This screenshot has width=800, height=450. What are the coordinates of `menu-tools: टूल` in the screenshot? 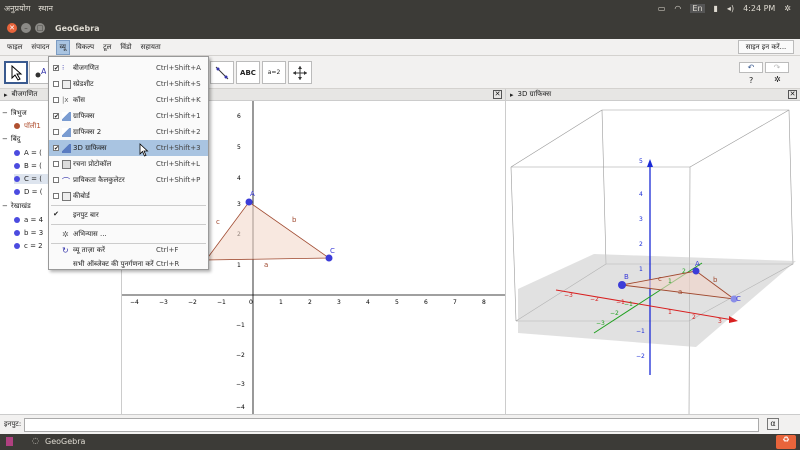 It's located at (107, 47).